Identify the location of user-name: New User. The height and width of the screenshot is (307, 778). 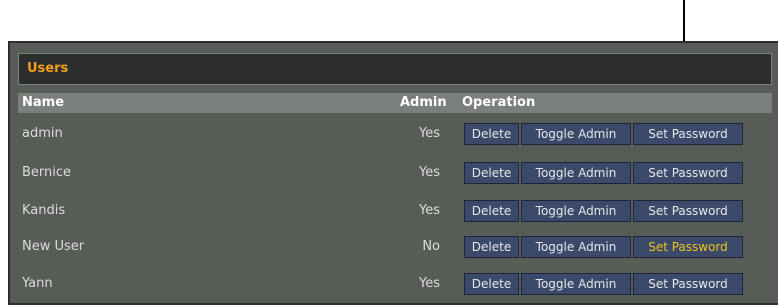
(53, 246).